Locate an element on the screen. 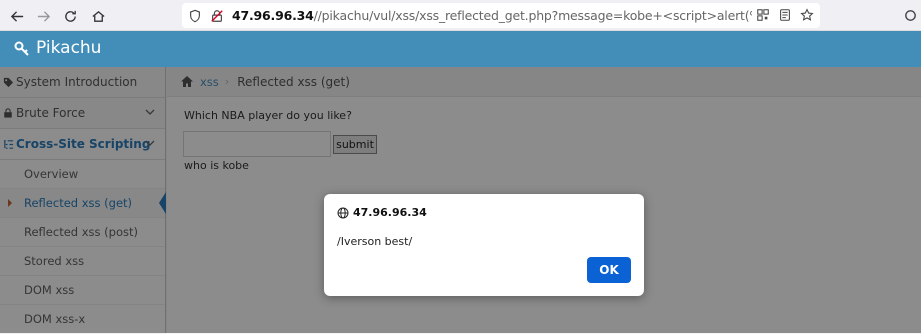 The width and height of the screenshot is (921, 334). alert-origin-text: 47.96.96.34 is located at coordinates (390, 212).